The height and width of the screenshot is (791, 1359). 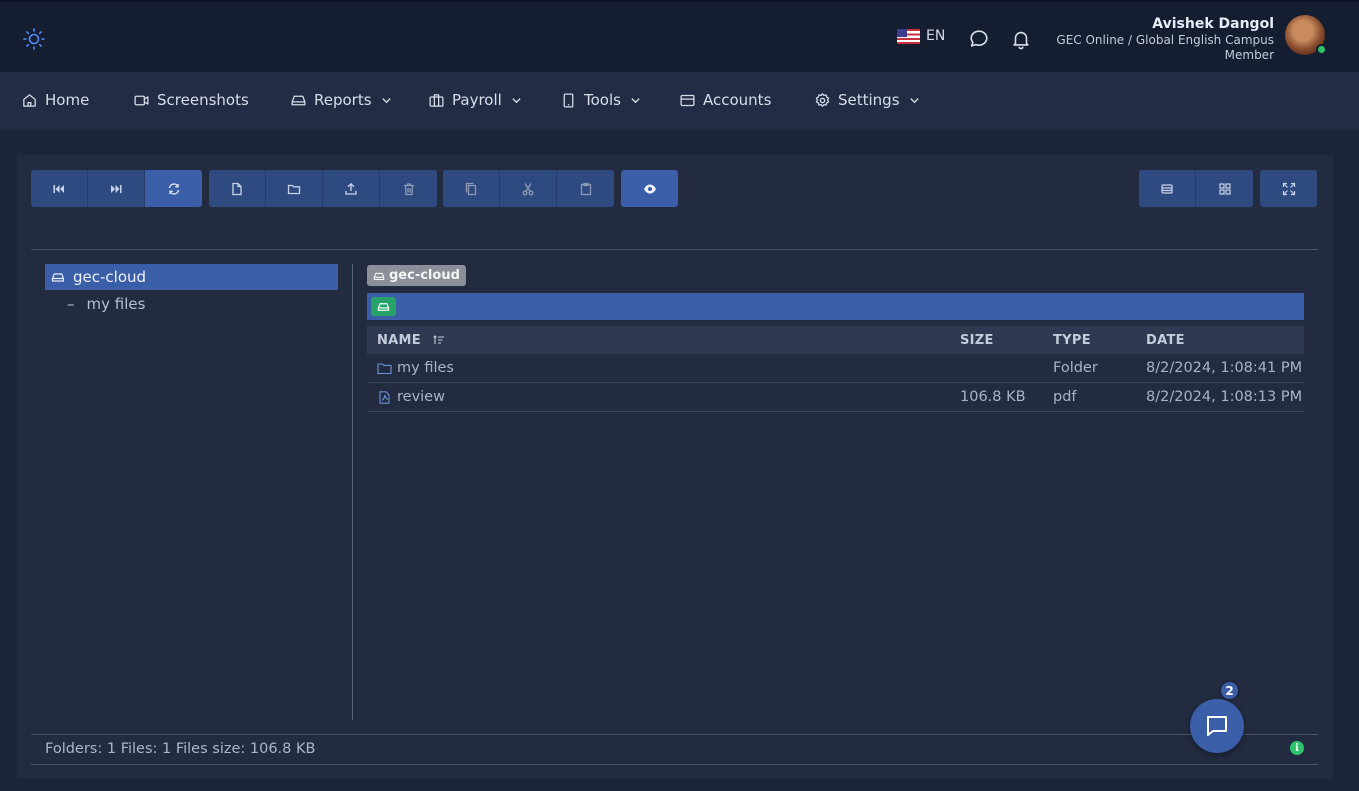 What do you see at coordinates (191, 277) in the screenshot?
I see `tree-item-gec-cloud: gec-cloud` at bounding box center [191, 277].